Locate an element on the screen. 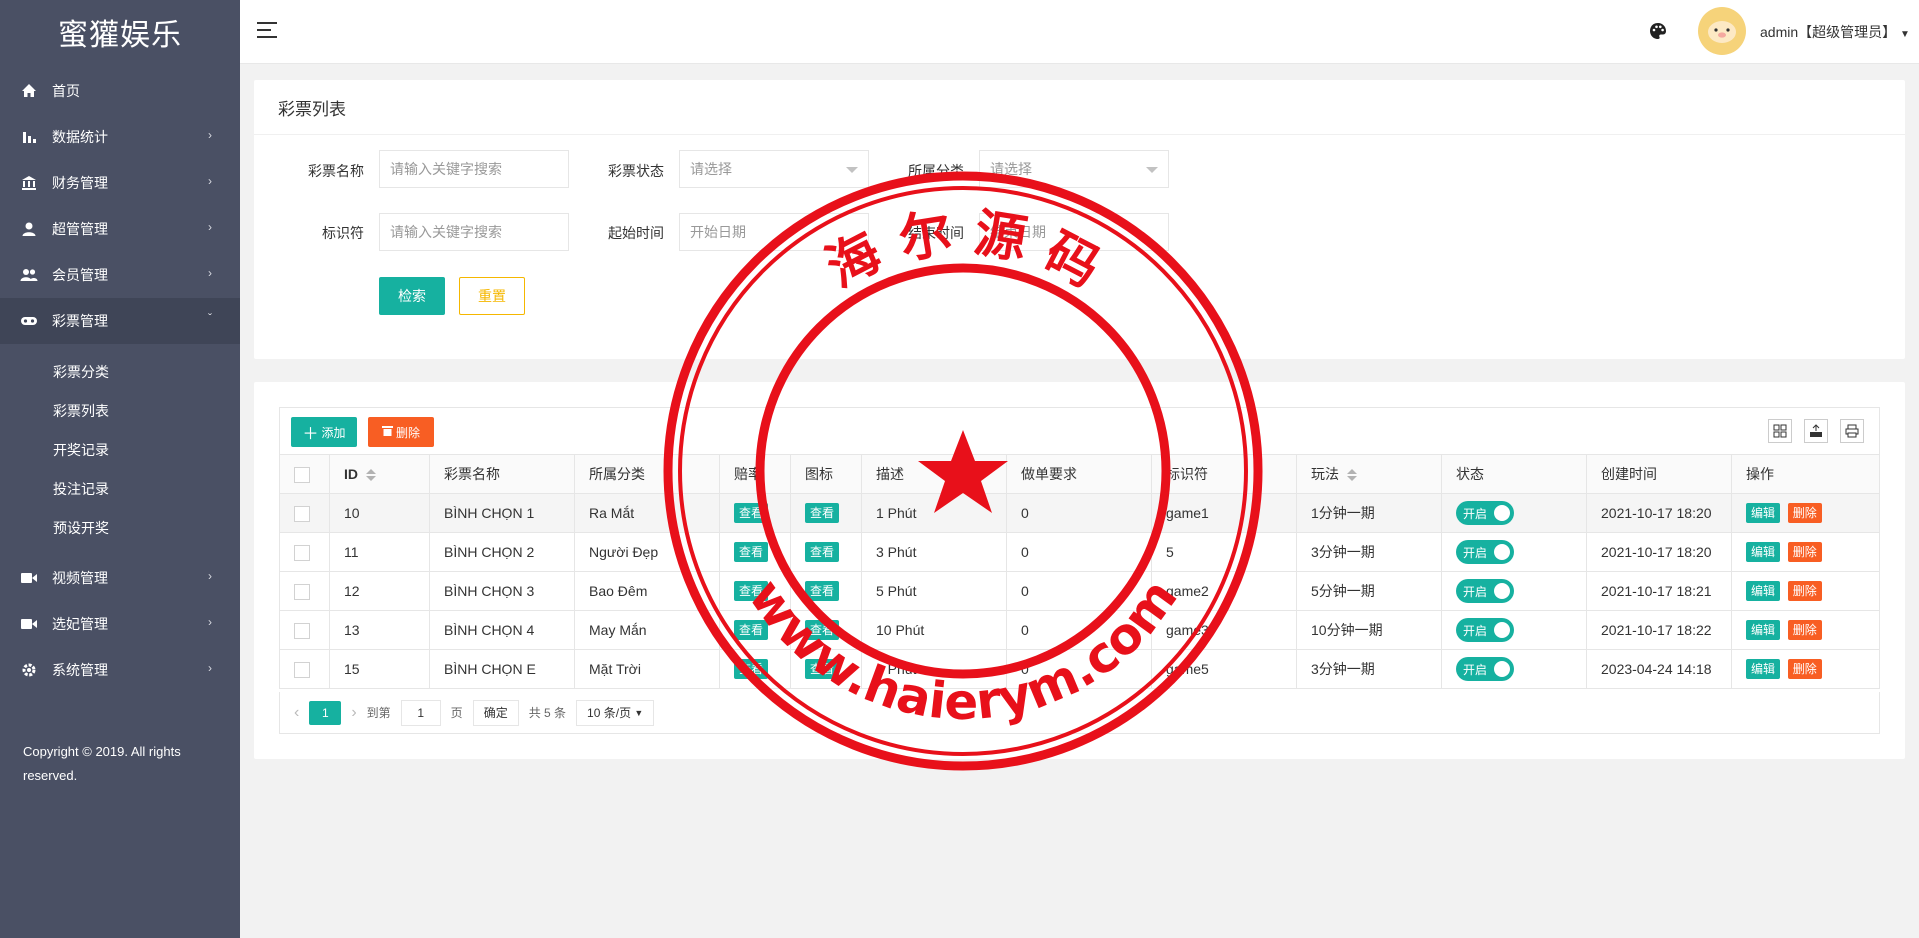  user-name: admin【超级管理员】 is located at coordinates (1828, 32).